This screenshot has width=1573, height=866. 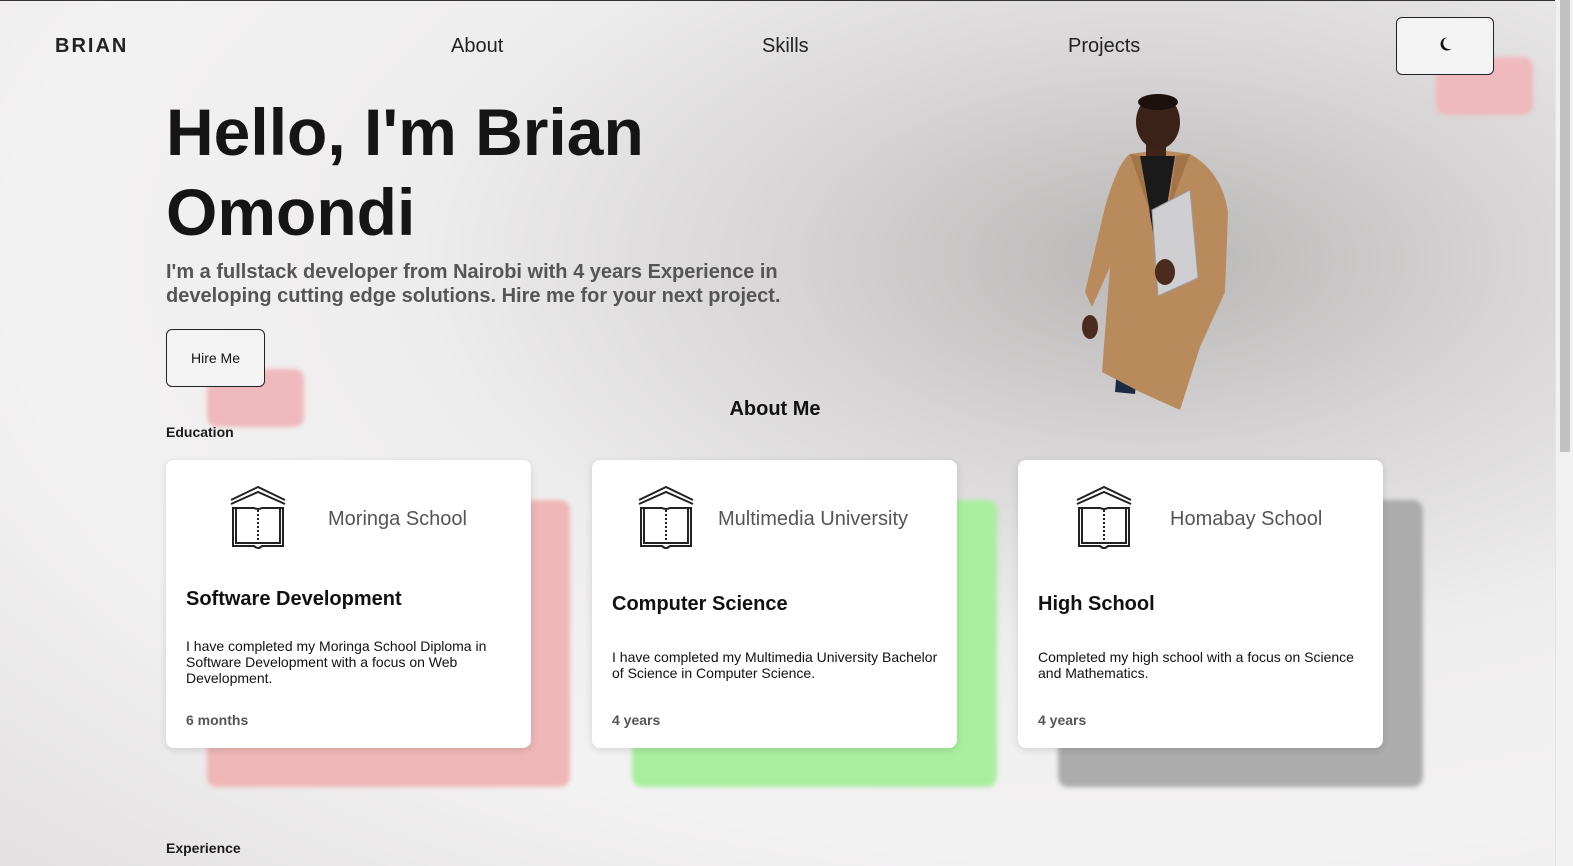 What do you see at coordinates (700, 604) in the screenshot?
I see `degree-title: Computer Science` at bounding box center [700, 604].